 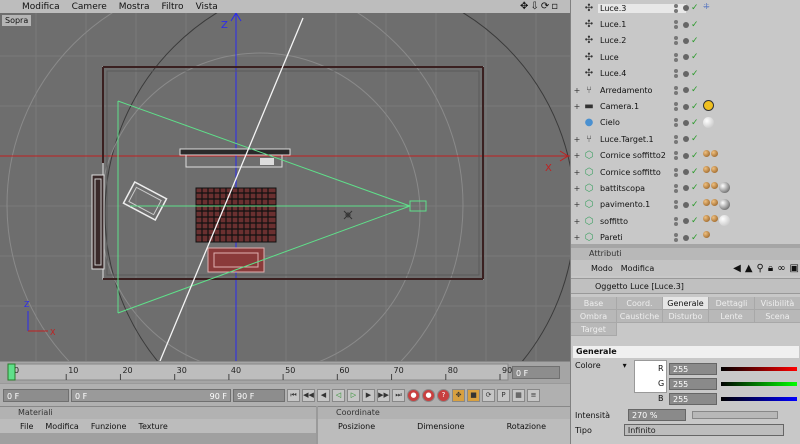 I want to click on object-name: Luce.4, so click(x=642, y=73).